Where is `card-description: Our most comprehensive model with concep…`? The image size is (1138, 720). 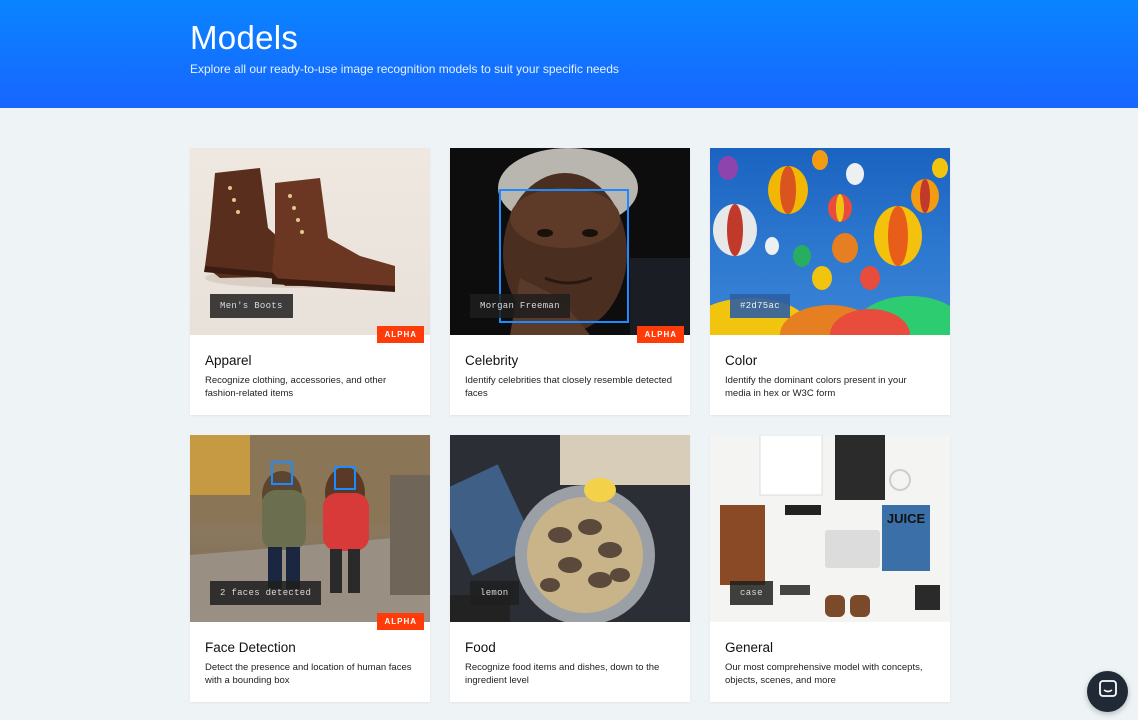 card-description: Our most comprehensive model with concep… is located at coordinates (824, 674).